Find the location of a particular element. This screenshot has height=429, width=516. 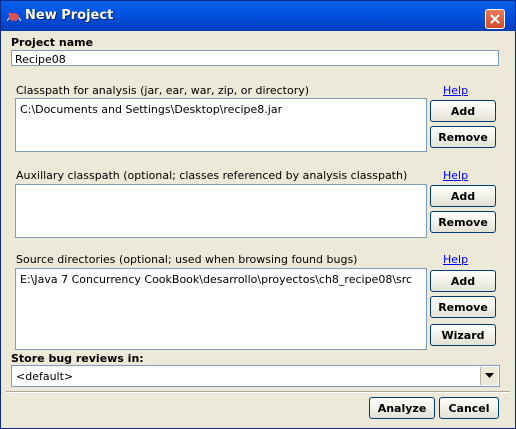

source-dirs-add-button: Add is located at coordinates (463, 281).